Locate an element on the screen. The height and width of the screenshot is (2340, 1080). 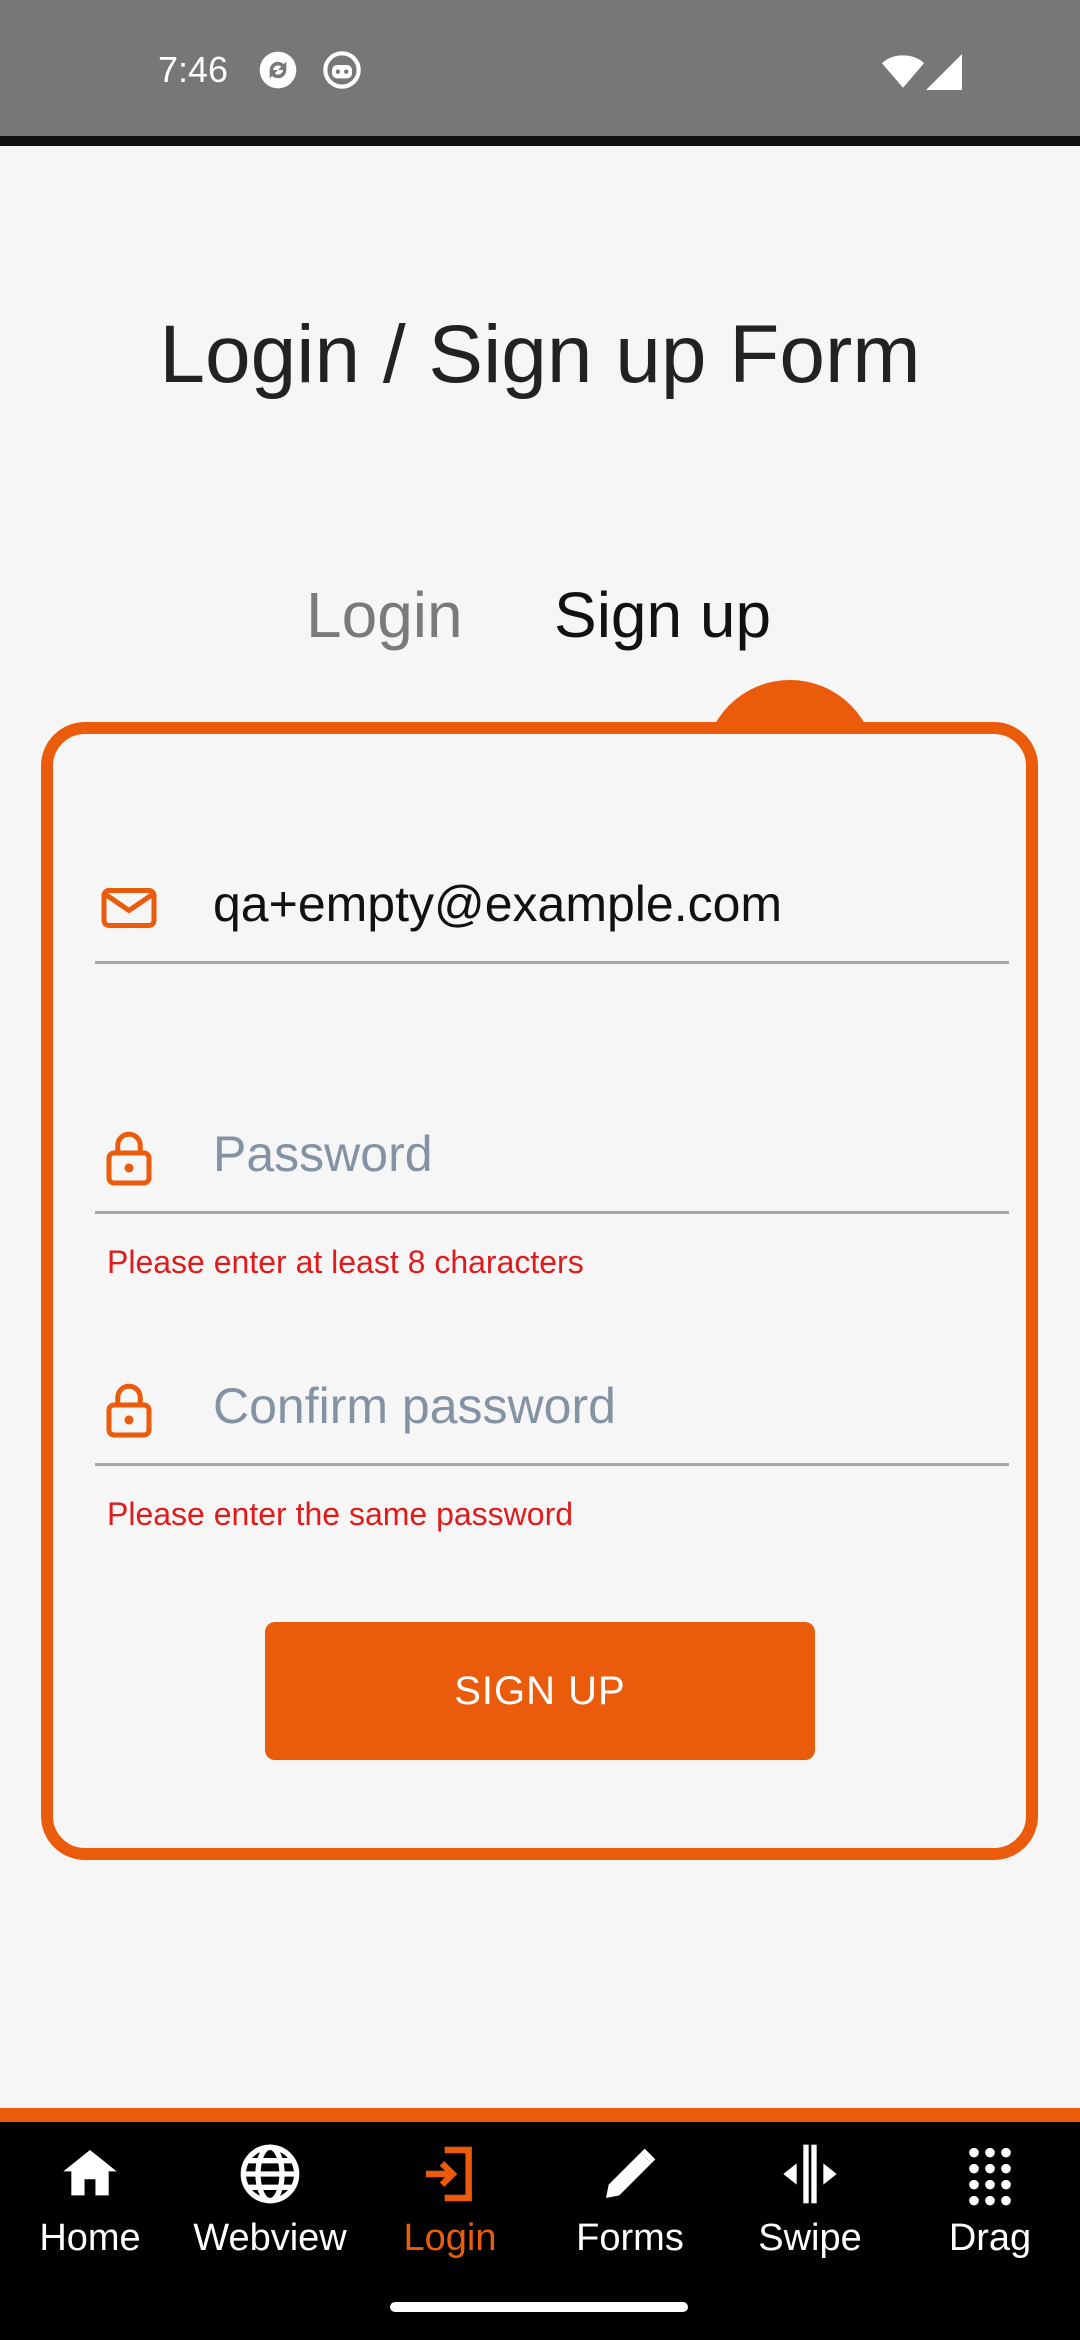
nav-label: Swipe is located at coordinates (810, 2238).